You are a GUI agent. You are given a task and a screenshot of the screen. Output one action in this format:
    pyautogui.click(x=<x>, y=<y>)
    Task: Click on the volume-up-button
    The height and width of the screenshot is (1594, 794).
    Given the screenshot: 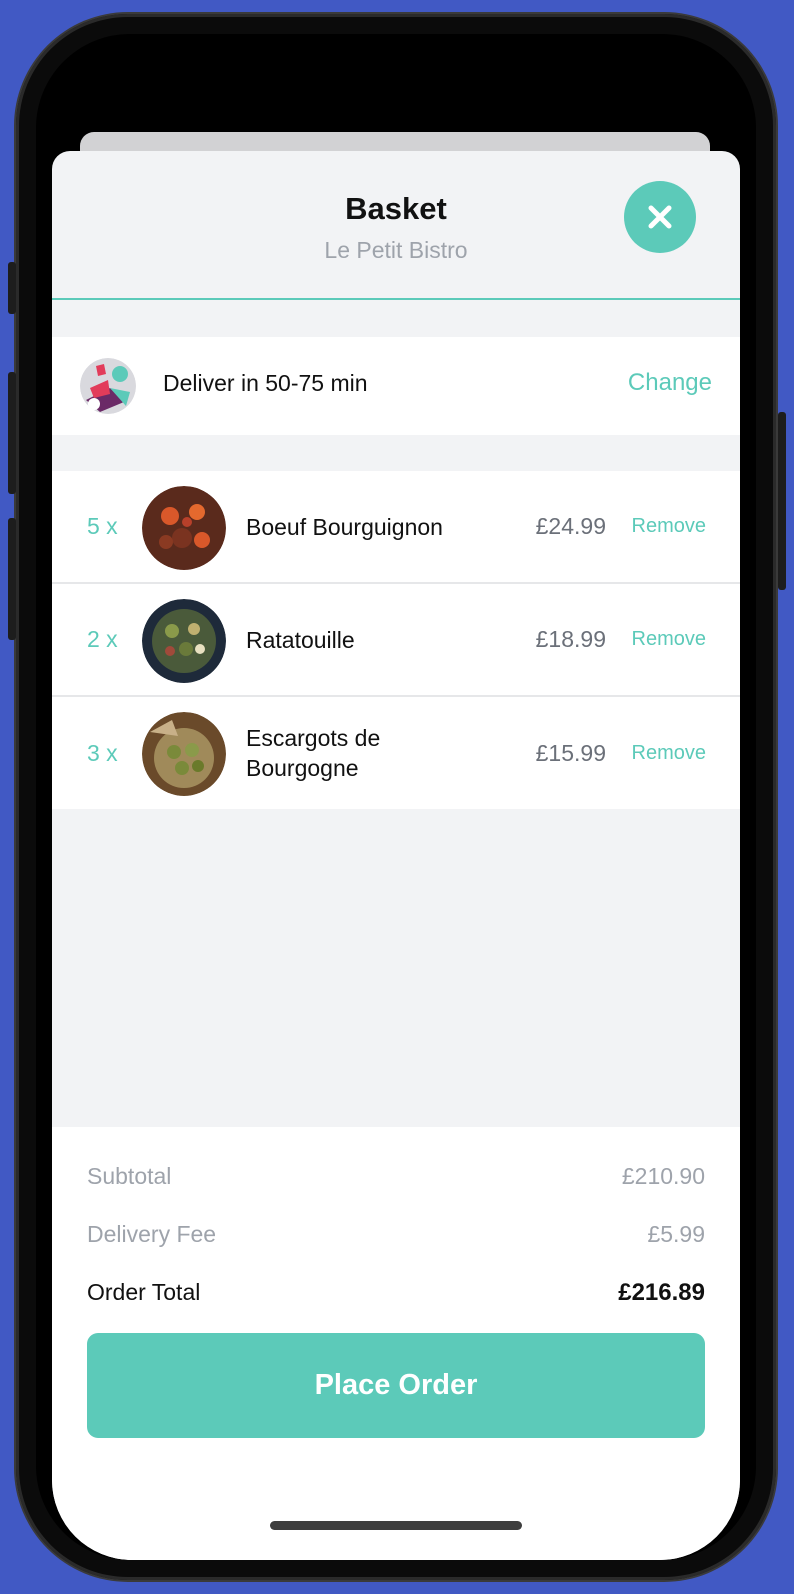 What is the action you would take?
    pyautogui.click(x=12, y=433)
    